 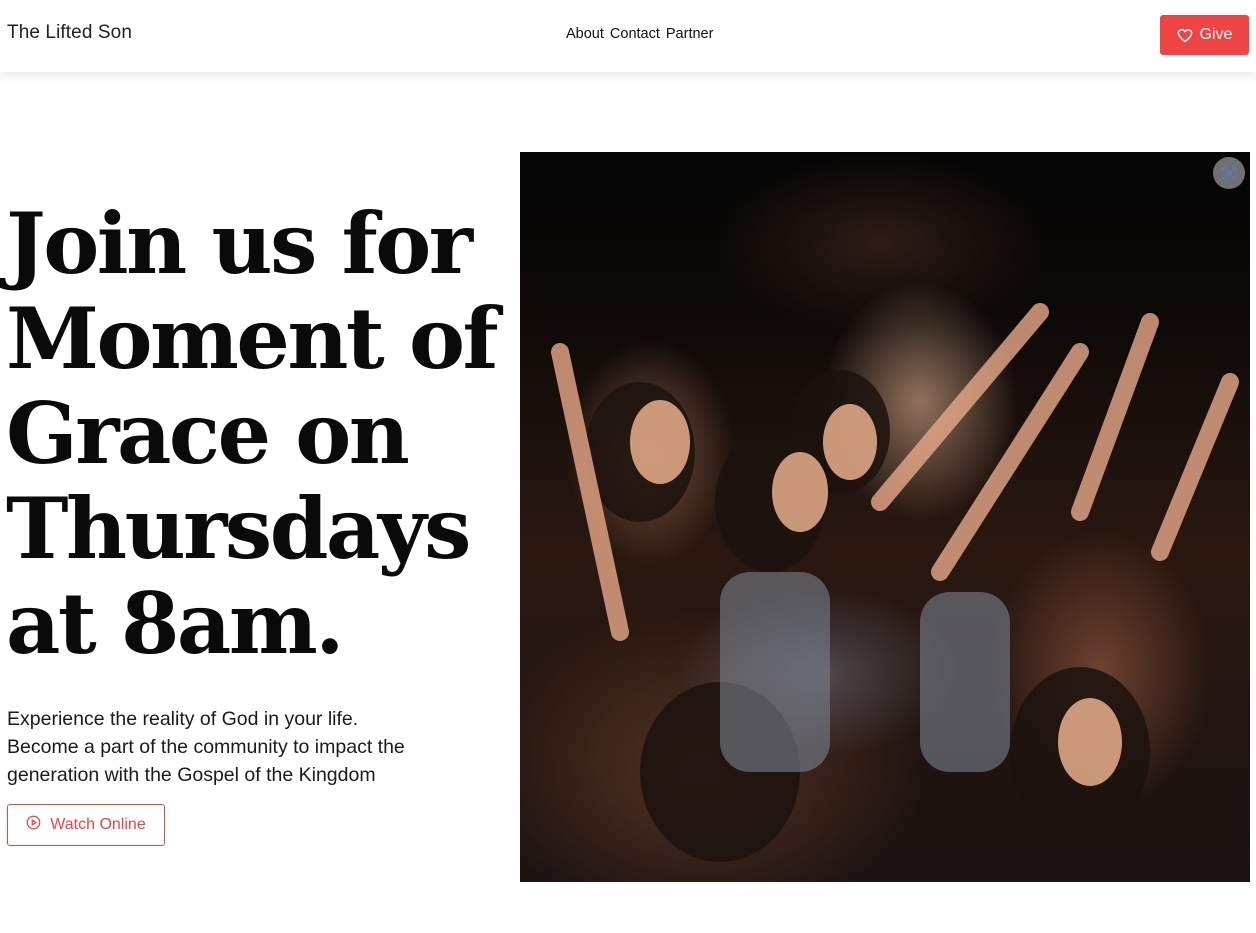 I want to click on nav-link-partner: Partner, so click(x=690, y=34).